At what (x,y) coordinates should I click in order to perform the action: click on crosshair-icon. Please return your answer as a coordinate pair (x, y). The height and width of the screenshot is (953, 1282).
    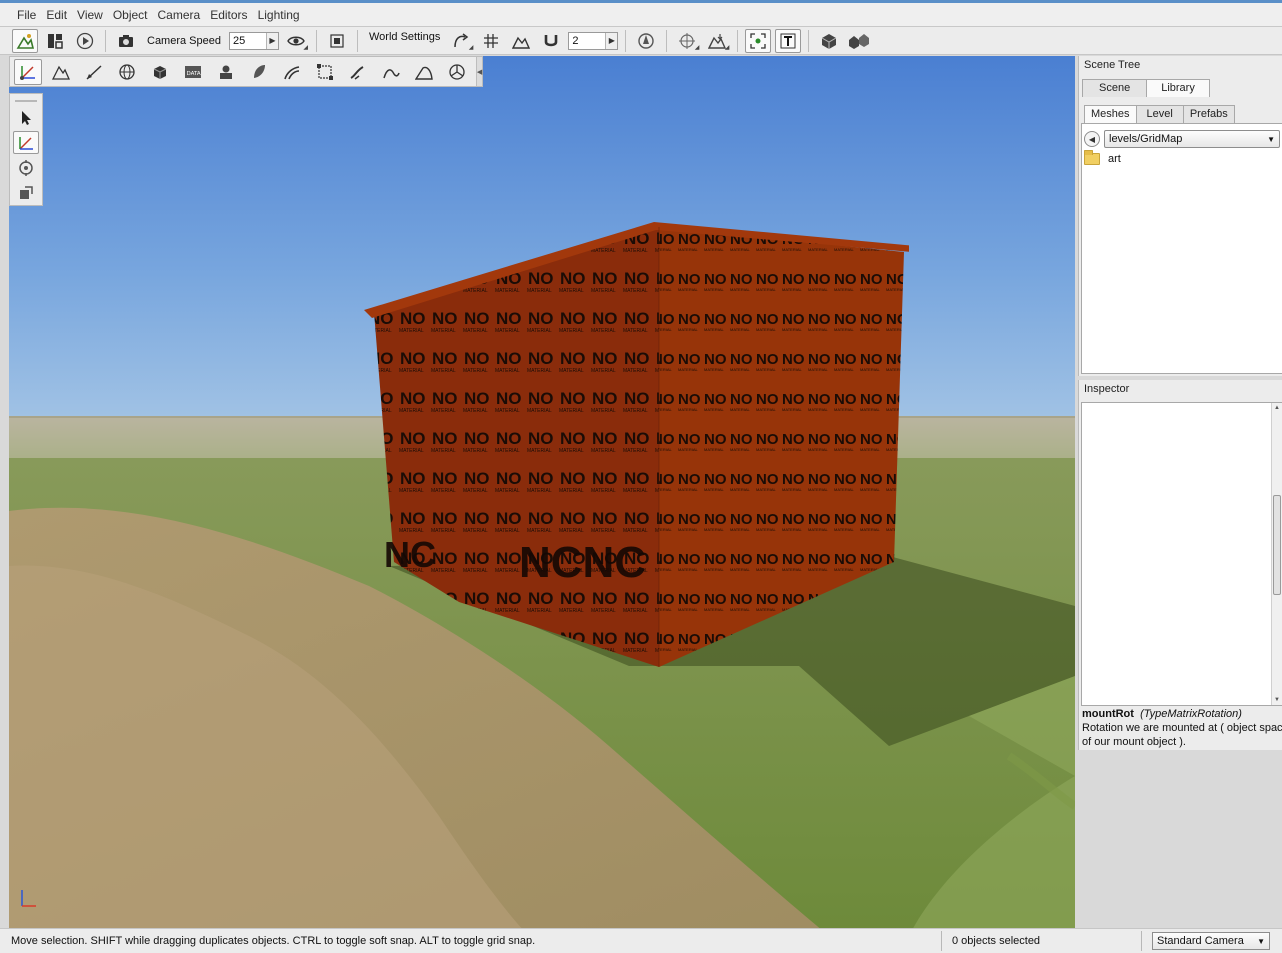
    Looking at the image, I should click on (687, 40).